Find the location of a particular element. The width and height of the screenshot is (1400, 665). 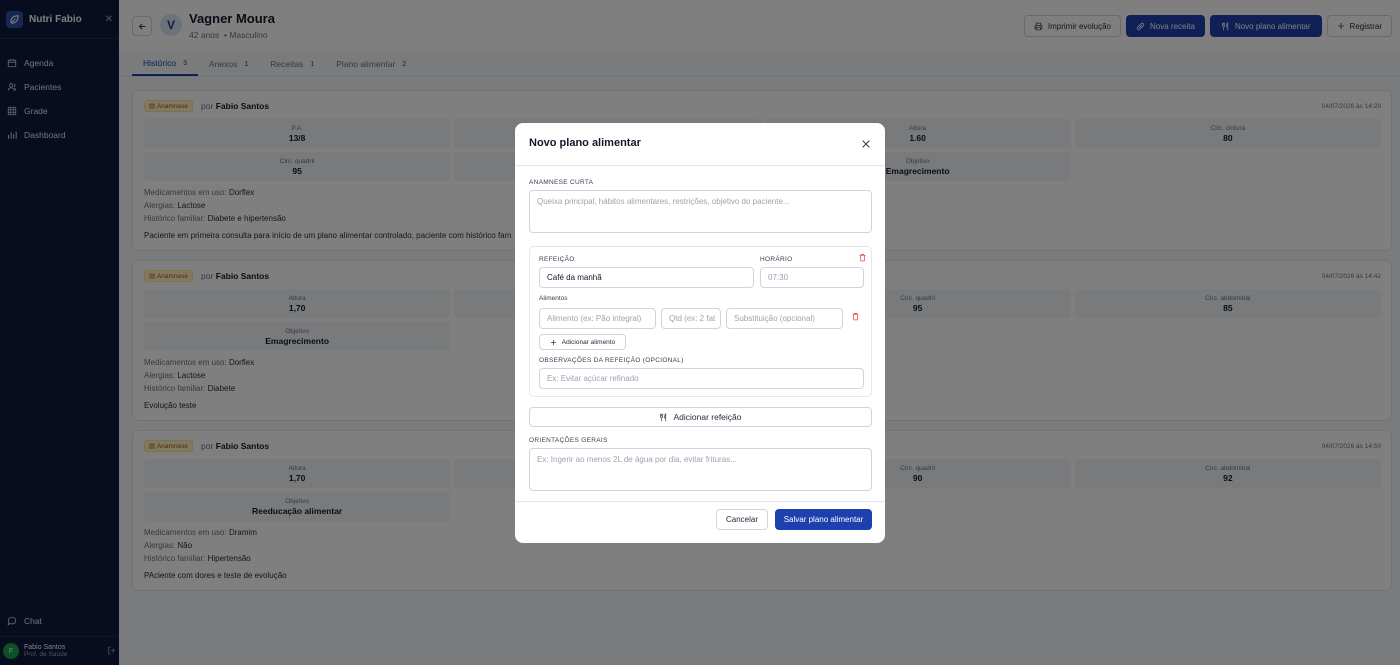

foods-label: Alimentos is located at coordinates (553, 298).